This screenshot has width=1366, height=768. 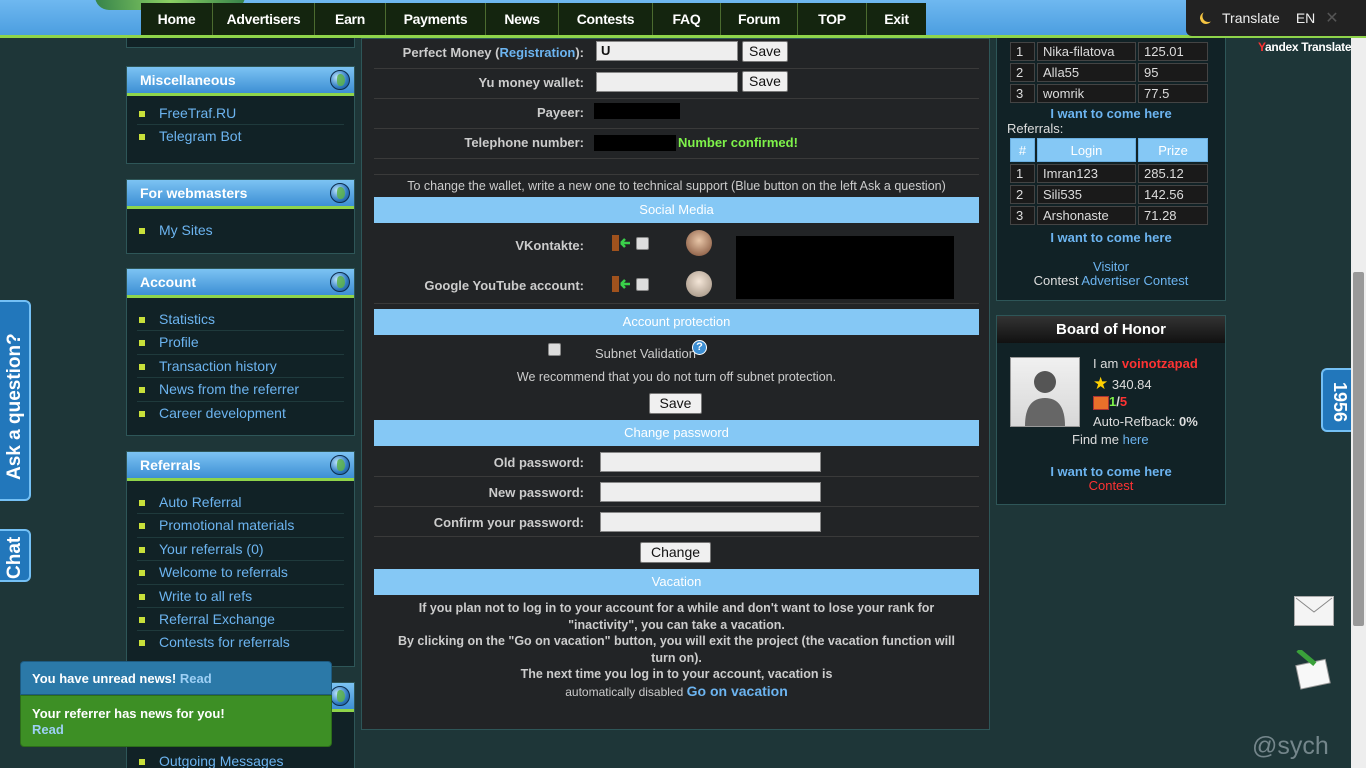 What do you see at coordinates (667, 51) in the screenshot?
I see `perfect-money-input: U` at bounding box center [667, 51].